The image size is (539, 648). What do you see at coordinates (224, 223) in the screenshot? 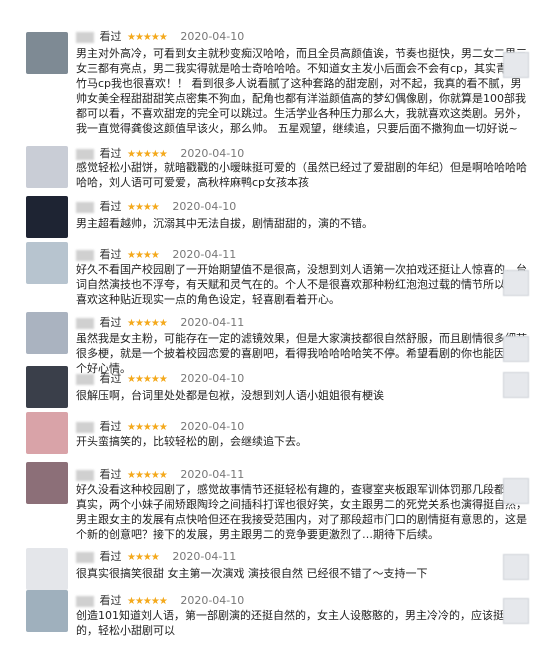
I see `review-text: 男主超看越帅，沉溺其中无法自拔，剧情甜甜的，演的不错。` at bounding box center [224, 223].